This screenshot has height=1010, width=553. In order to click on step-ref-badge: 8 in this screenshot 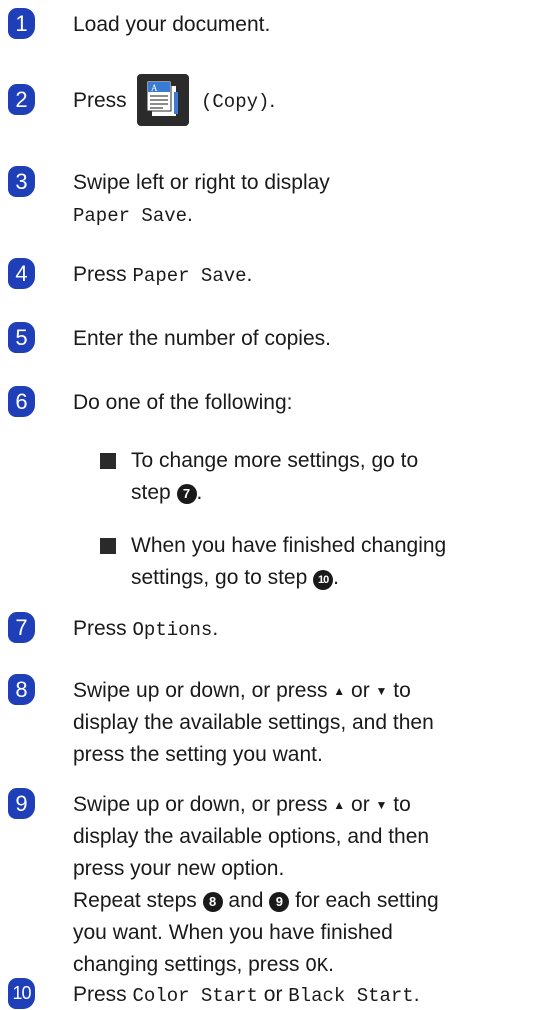, I will do `click(212, 902)`.